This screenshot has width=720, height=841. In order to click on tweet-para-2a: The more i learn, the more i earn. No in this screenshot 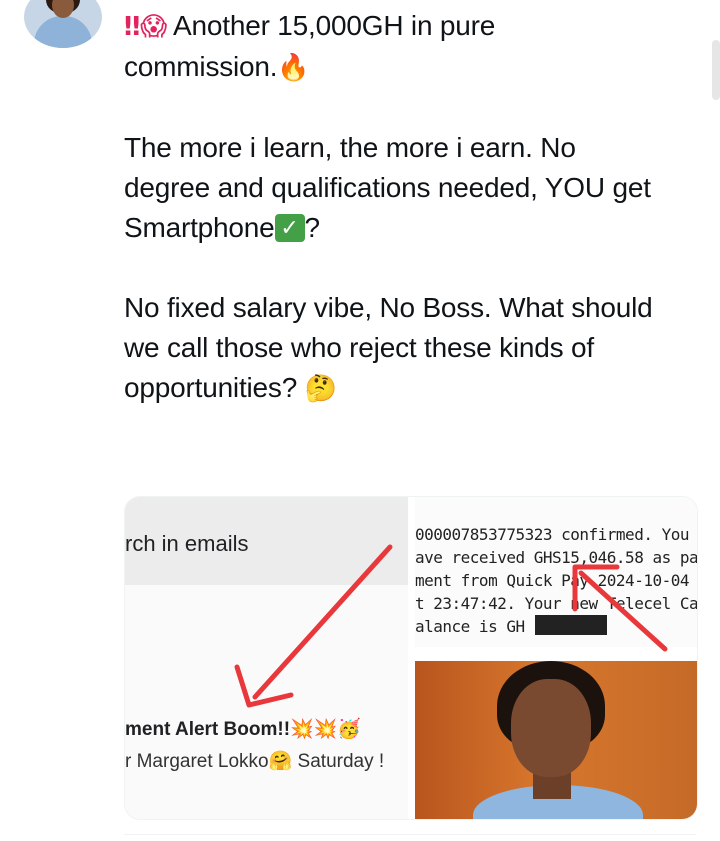, I will do `click(350, 147)`.